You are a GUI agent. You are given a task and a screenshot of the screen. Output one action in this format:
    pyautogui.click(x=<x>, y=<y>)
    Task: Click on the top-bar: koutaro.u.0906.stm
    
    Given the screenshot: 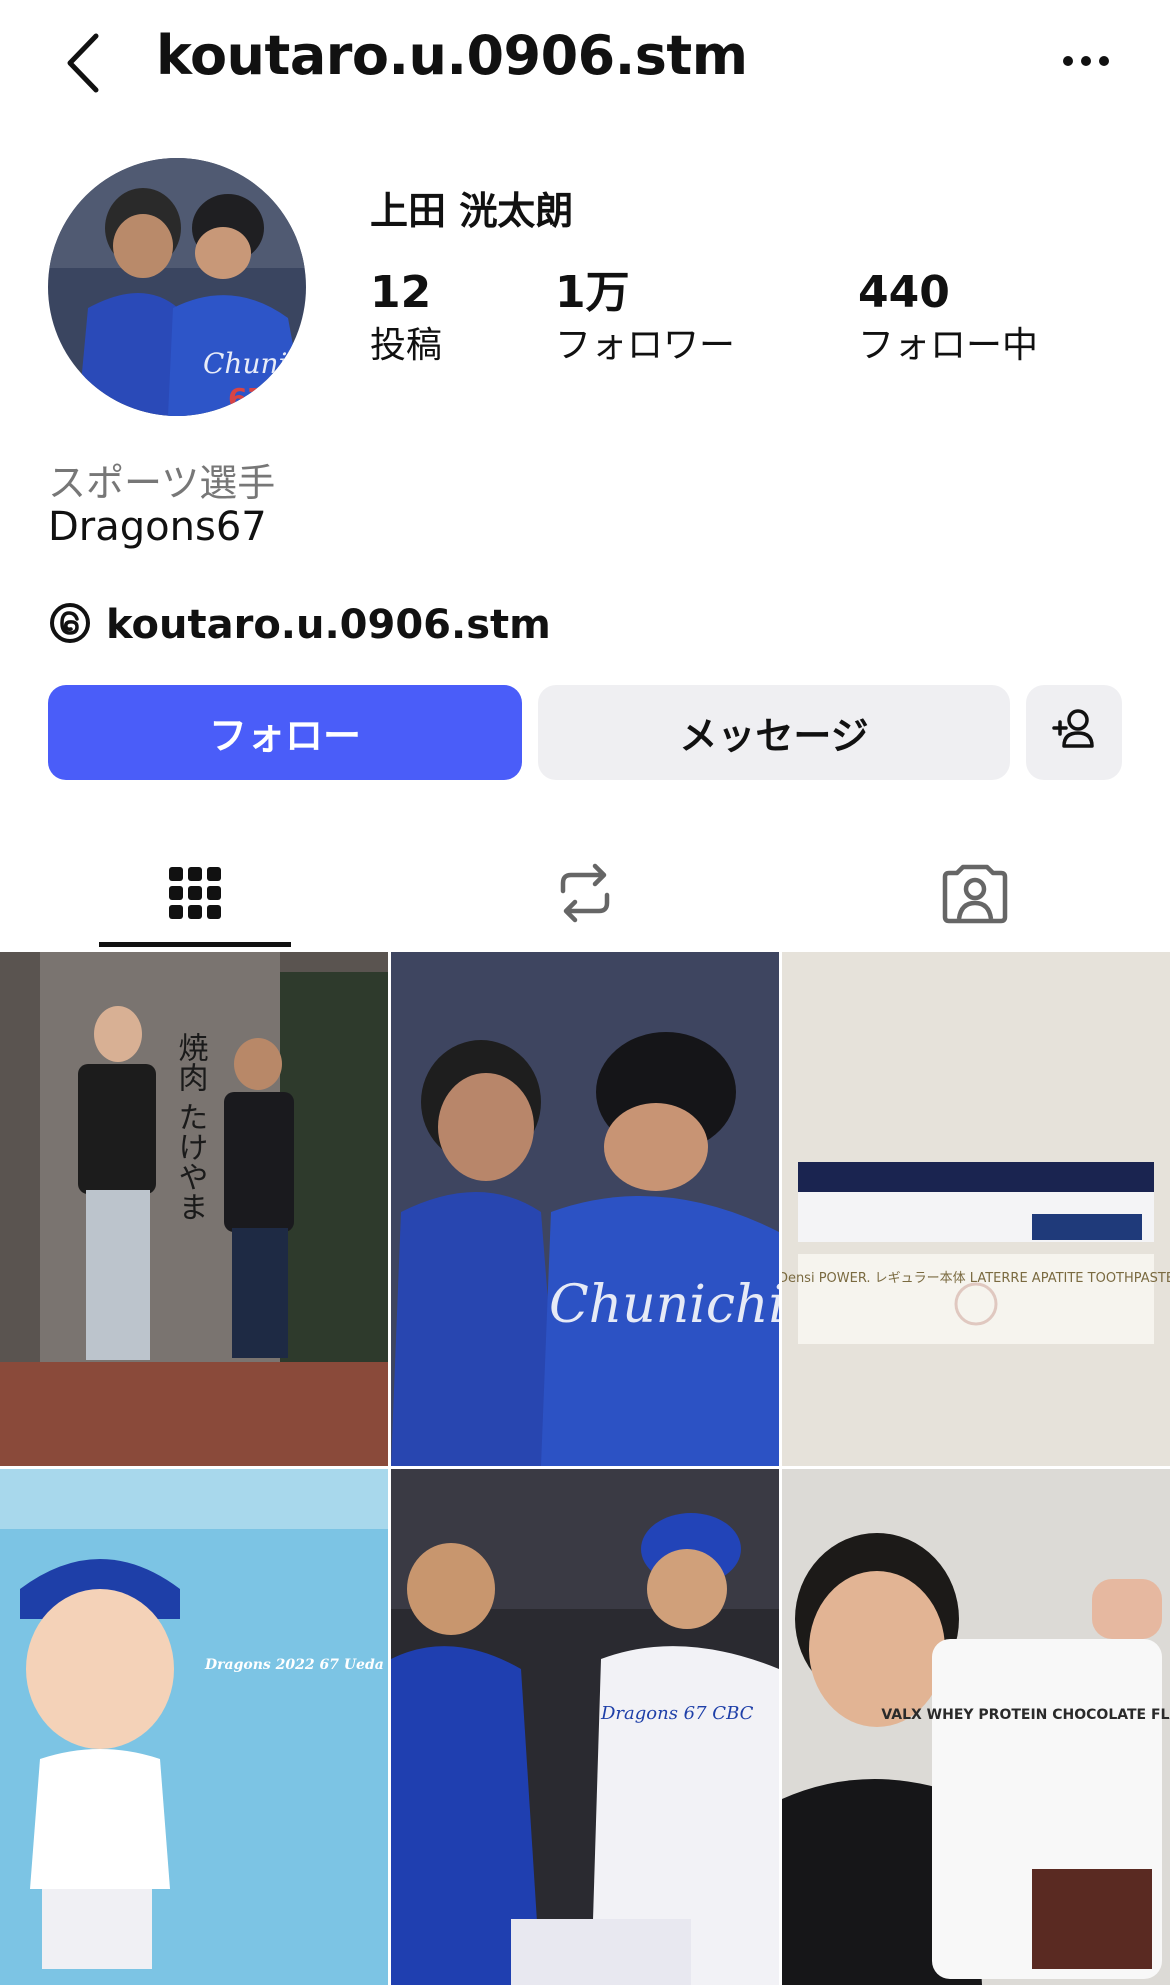 What is the action you would take?
    pyautogui.click(x=585, y=60)
    